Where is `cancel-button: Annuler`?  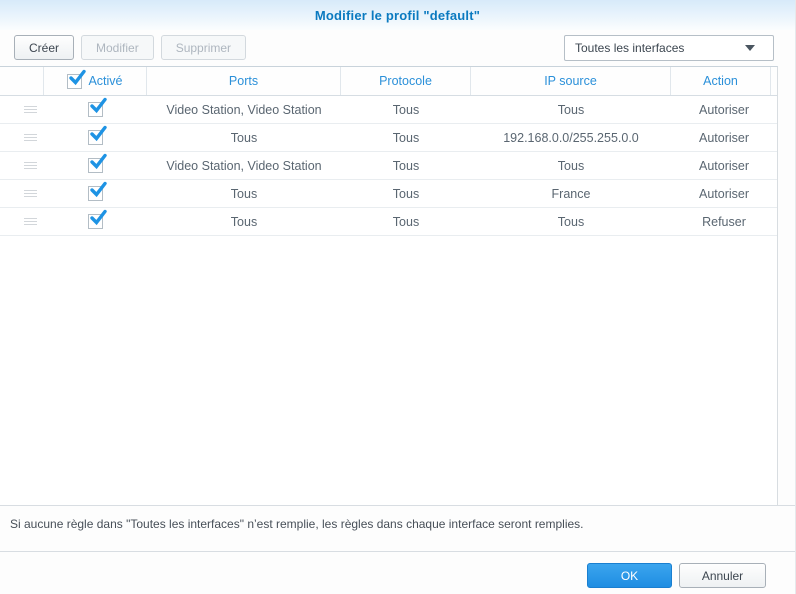
cancel-button: Annuler is located at coordinates (722, 575).